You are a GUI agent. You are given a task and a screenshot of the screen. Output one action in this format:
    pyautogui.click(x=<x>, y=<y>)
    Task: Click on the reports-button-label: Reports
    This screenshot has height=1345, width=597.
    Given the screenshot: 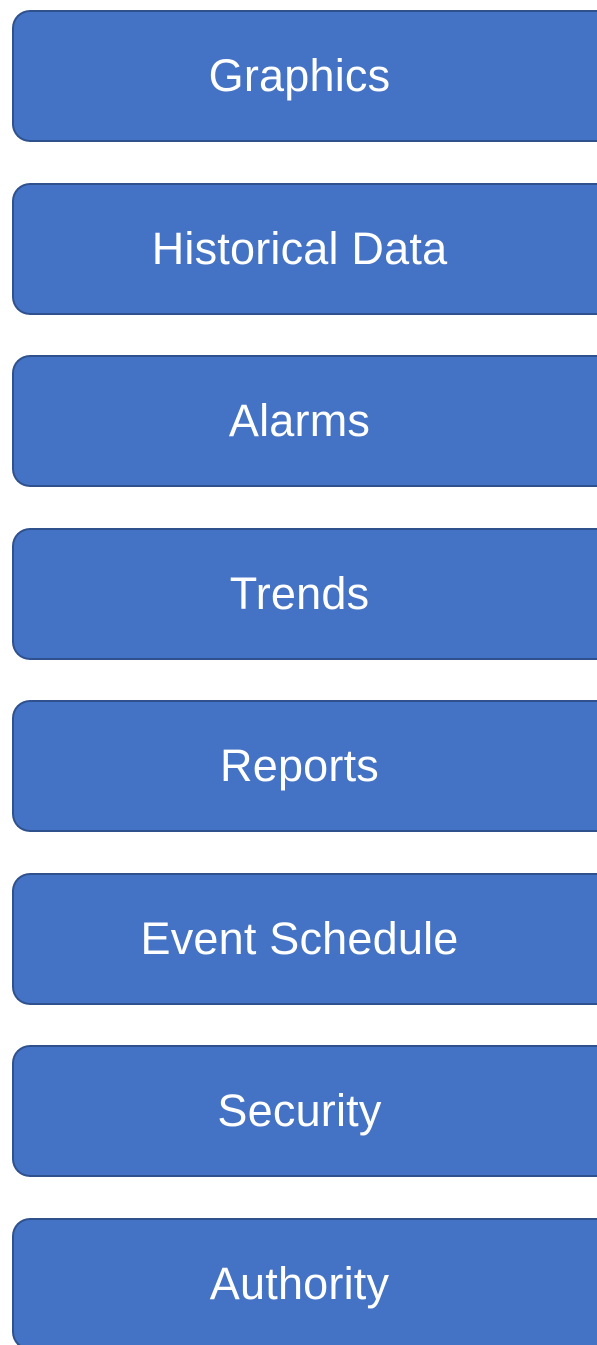 What is the action you would take?
    pyautogui.click(x=299, y=765)
    